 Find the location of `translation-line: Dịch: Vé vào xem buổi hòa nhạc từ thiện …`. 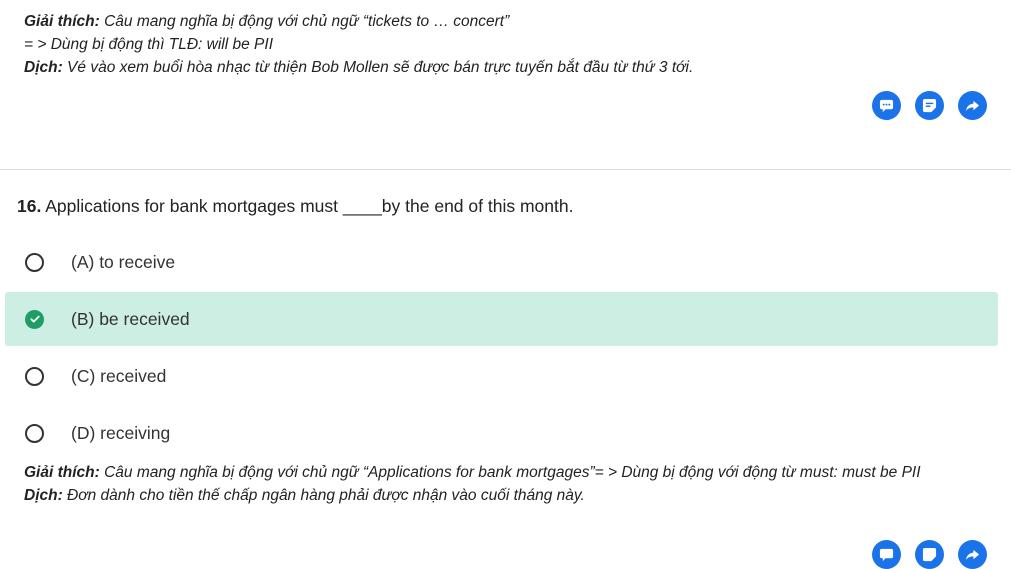

translation-line: Dịch: Vé vào xem buổi hòa nhạc từ thiện … is located at coordinates (504, 67).